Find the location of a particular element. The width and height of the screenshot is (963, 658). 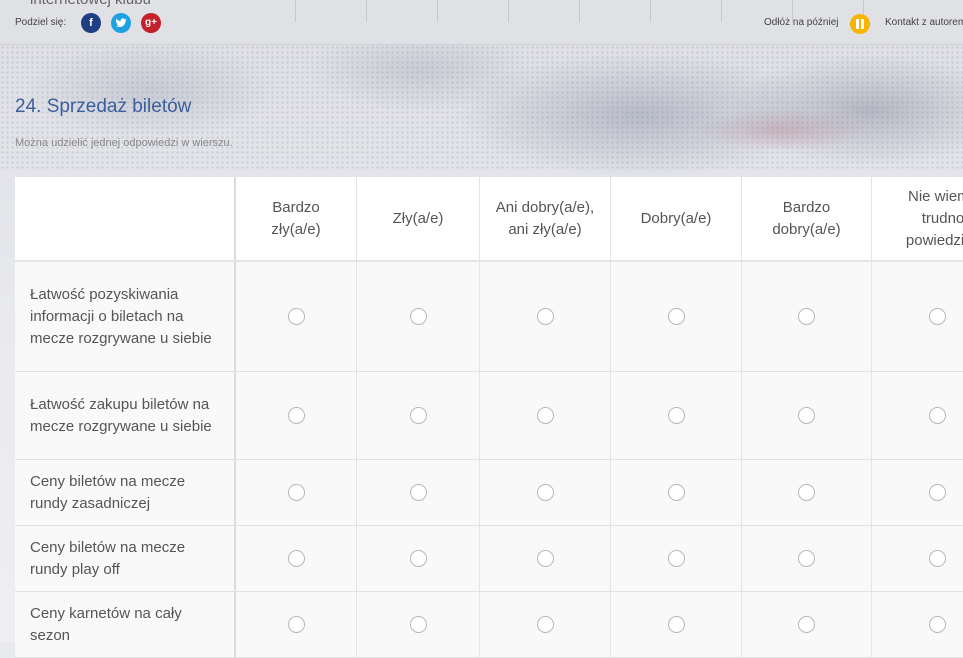

row-label: Ceny karnetów na cały sezon is located at coordinates (125, 624).